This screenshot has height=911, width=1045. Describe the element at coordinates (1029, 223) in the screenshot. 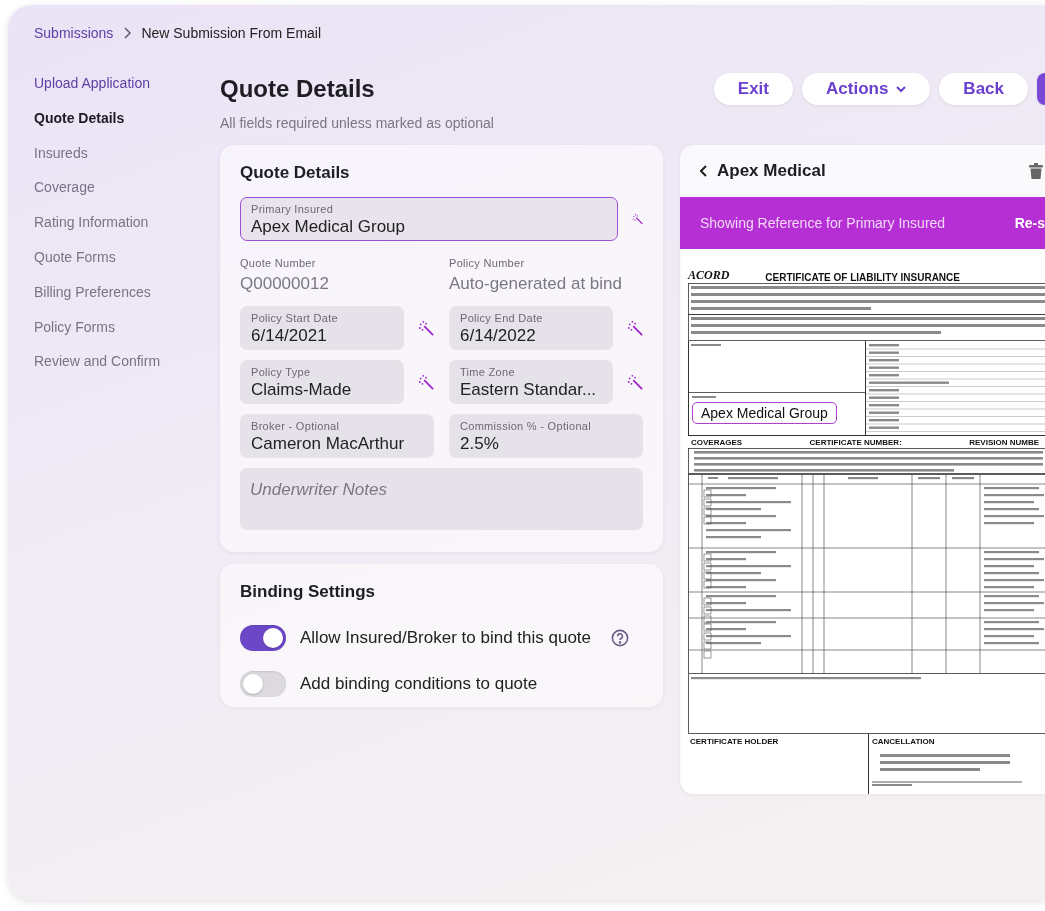

I see `banner-link: Re-s` at that location.